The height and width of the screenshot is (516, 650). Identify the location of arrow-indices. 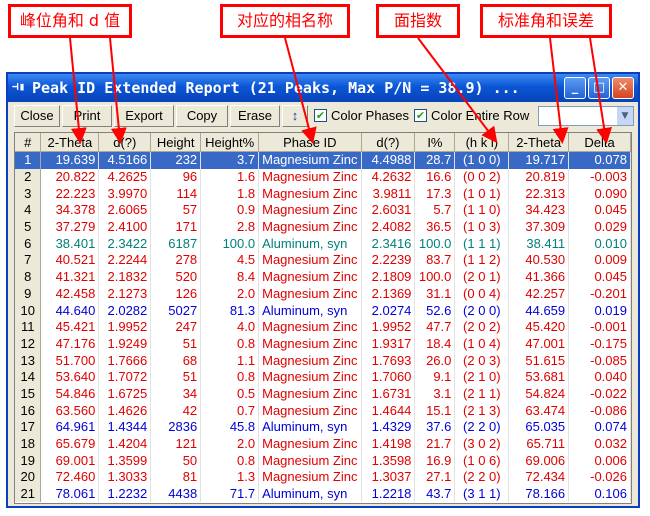
(457, 90).